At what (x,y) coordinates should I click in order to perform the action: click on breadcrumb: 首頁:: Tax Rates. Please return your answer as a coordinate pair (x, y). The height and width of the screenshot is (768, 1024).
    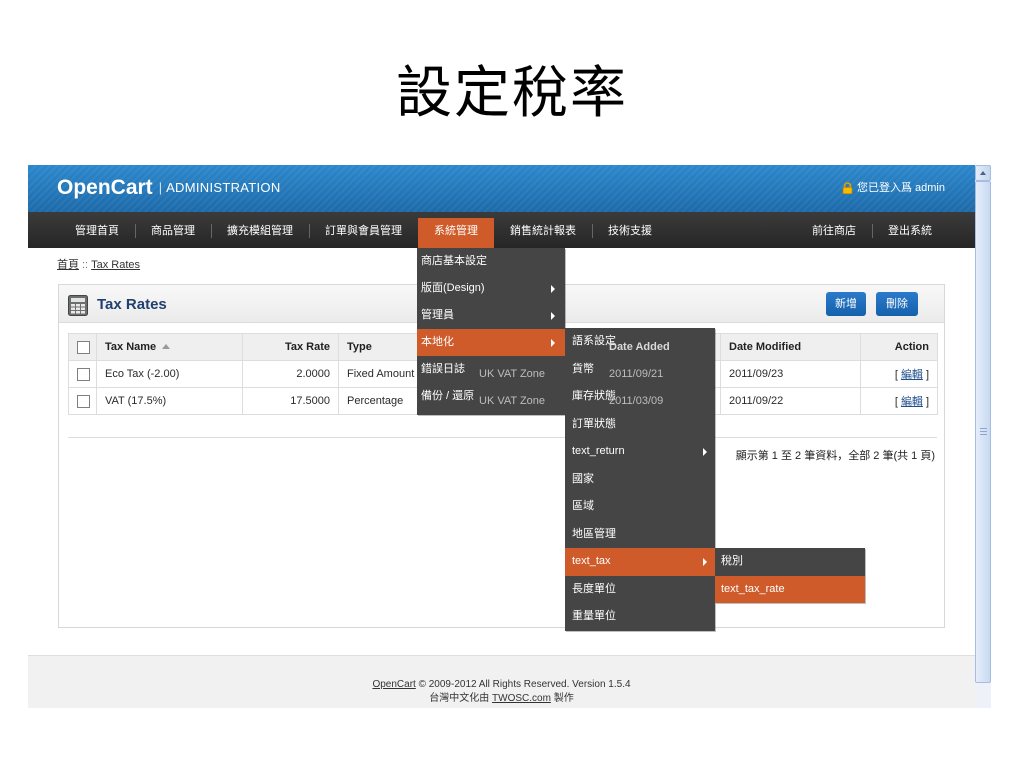
    Looking at the image, I should click on (98, 265).